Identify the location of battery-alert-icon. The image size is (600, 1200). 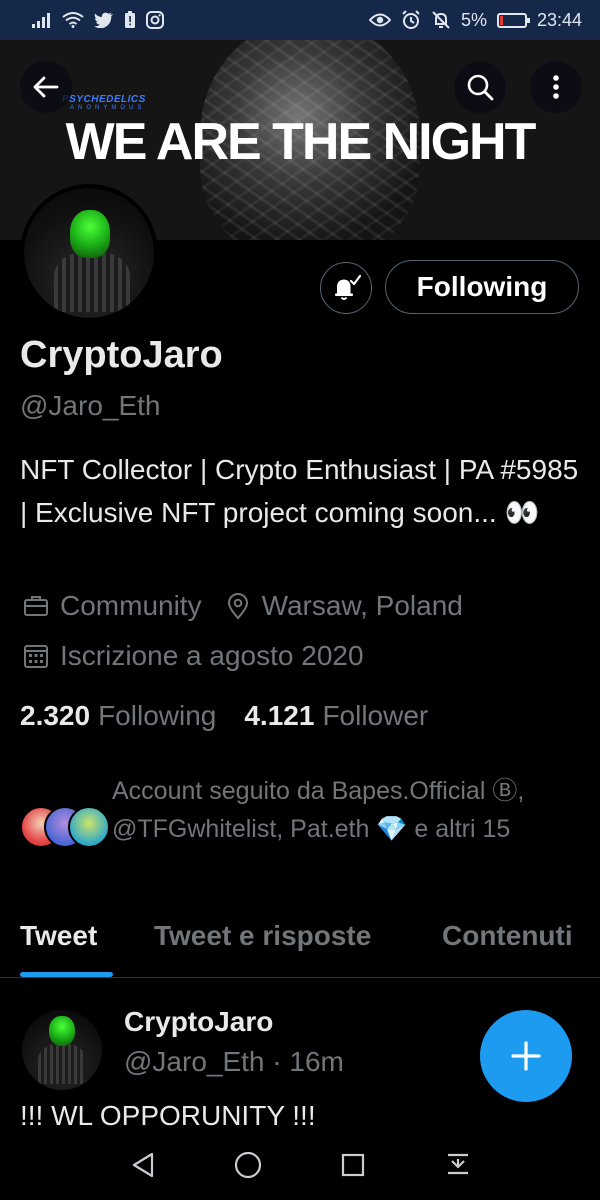
(130, 19).